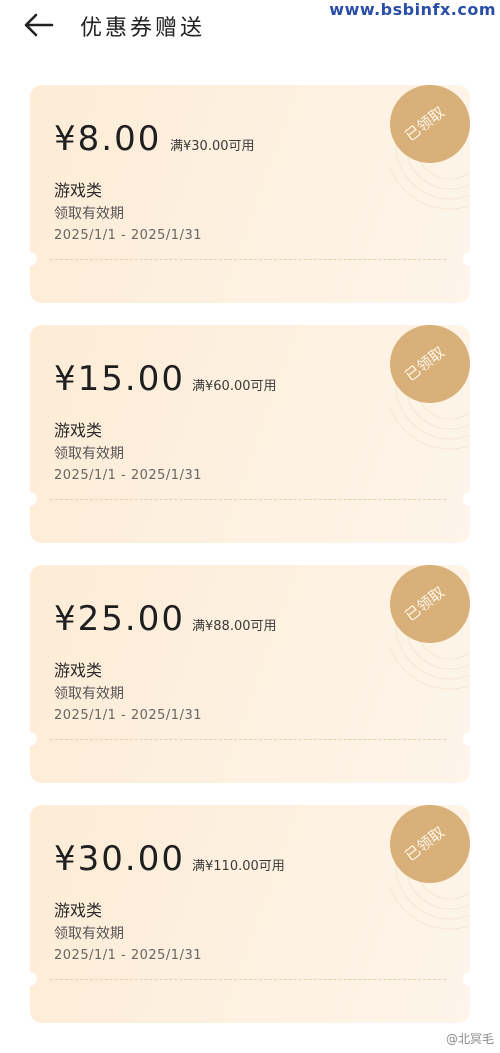 This screenshot has height=1053, width=500. I want to click on coupon-amount: ¥30.00, so click(119, 859).